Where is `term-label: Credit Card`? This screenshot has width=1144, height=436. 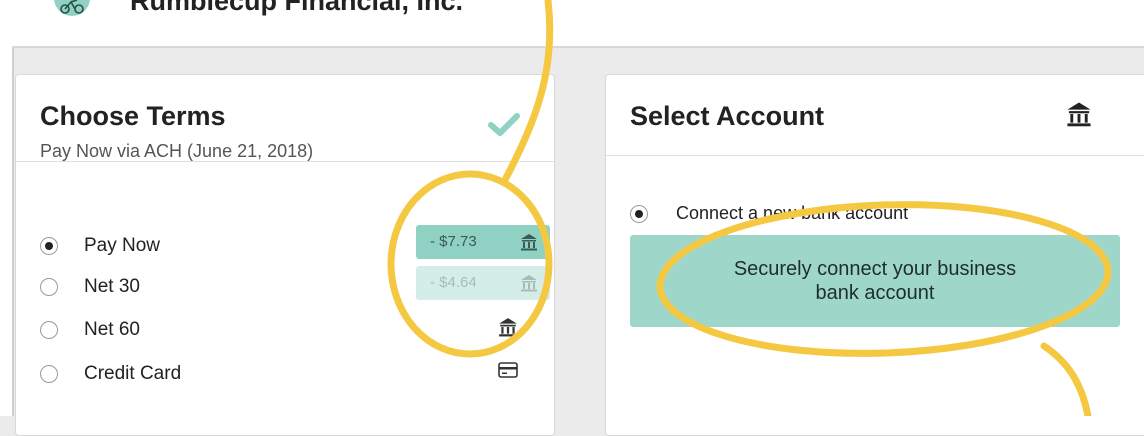
term-label: Credit Card is located at coordinates (133, 373).